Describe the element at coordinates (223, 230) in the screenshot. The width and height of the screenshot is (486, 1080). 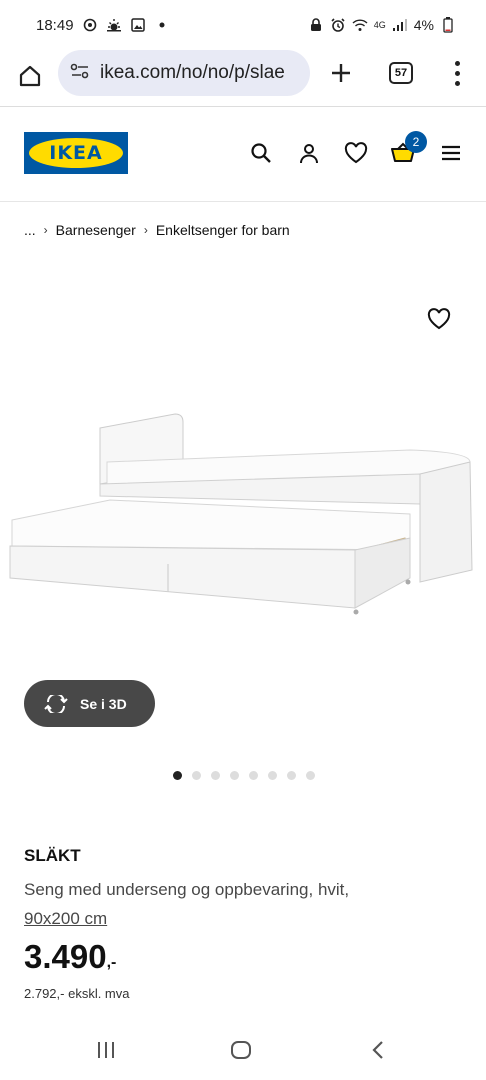
I see `breadcrumb-item-enkeltsenger: Enkeltsenger for barn` at that location.